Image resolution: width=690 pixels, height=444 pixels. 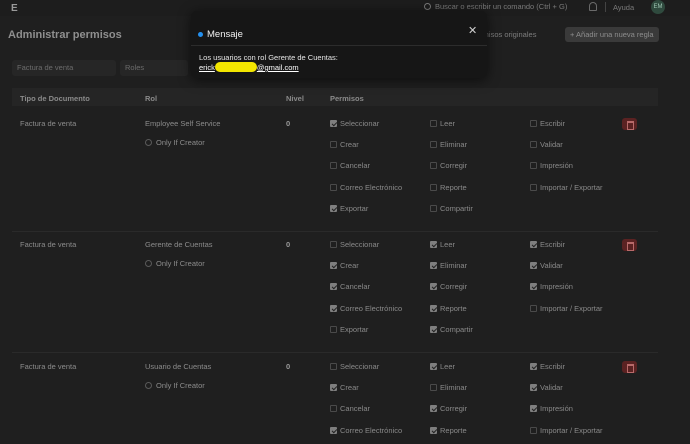 I want to click on add-new-rule-button: + Añadir una nueva regla, so click(x=612, y=34).